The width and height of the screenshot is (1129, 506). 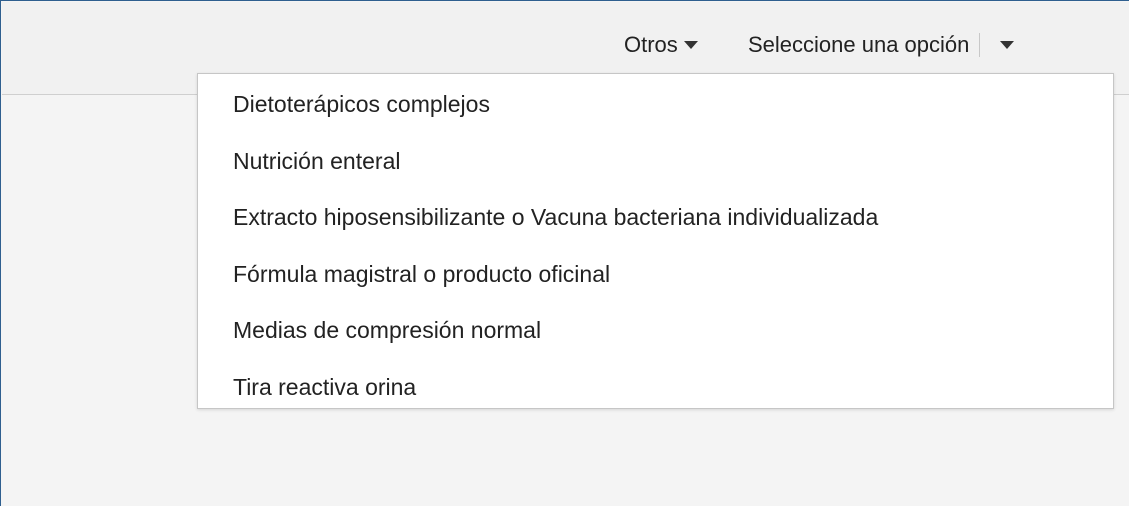 I want to click on dropdown-option: Tira reactiva orina, so click(x=655, y=398).